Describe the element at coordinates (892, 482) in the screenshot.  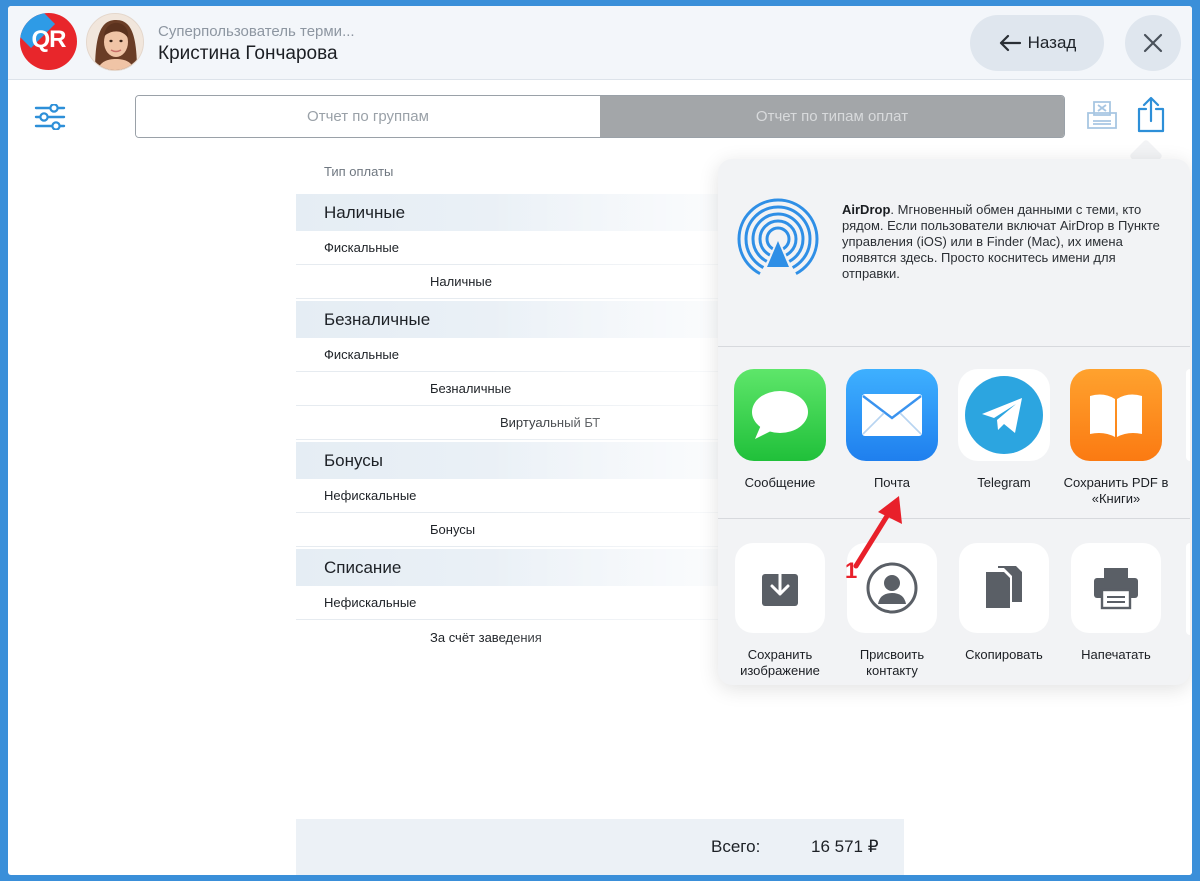
I see `app-label: Почта` at that location.